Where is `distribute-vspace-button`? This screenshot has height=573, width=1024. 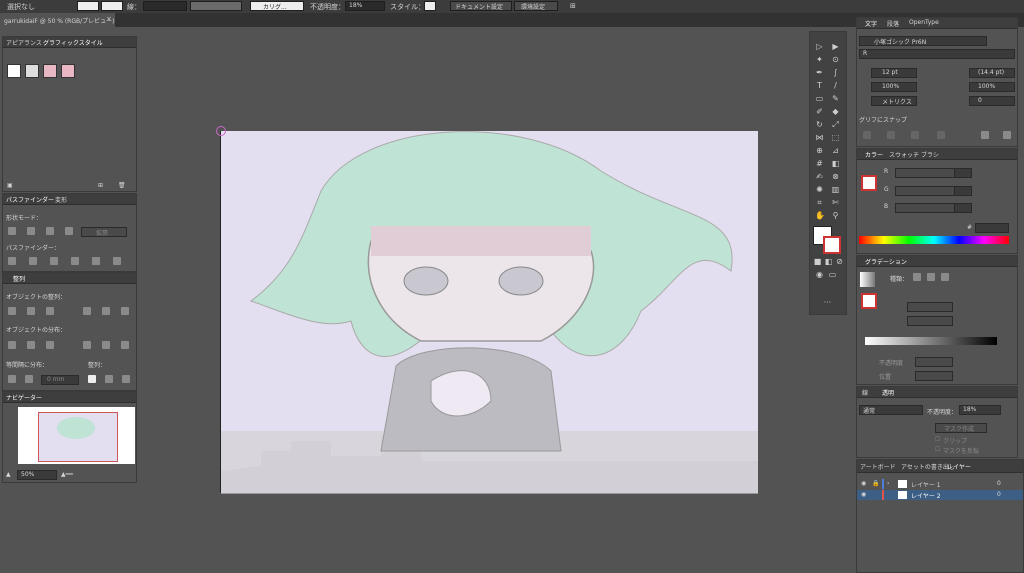 distribute-vspace-button is located at coordinates (12, 379).